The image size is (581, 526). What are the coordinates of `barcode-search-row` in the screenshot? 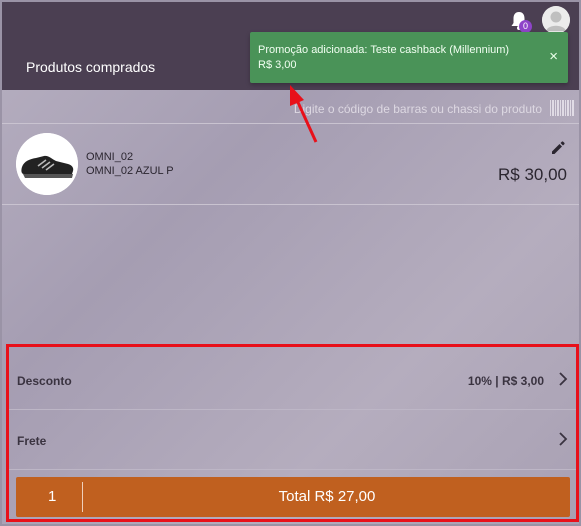 It's located at (290, 109).